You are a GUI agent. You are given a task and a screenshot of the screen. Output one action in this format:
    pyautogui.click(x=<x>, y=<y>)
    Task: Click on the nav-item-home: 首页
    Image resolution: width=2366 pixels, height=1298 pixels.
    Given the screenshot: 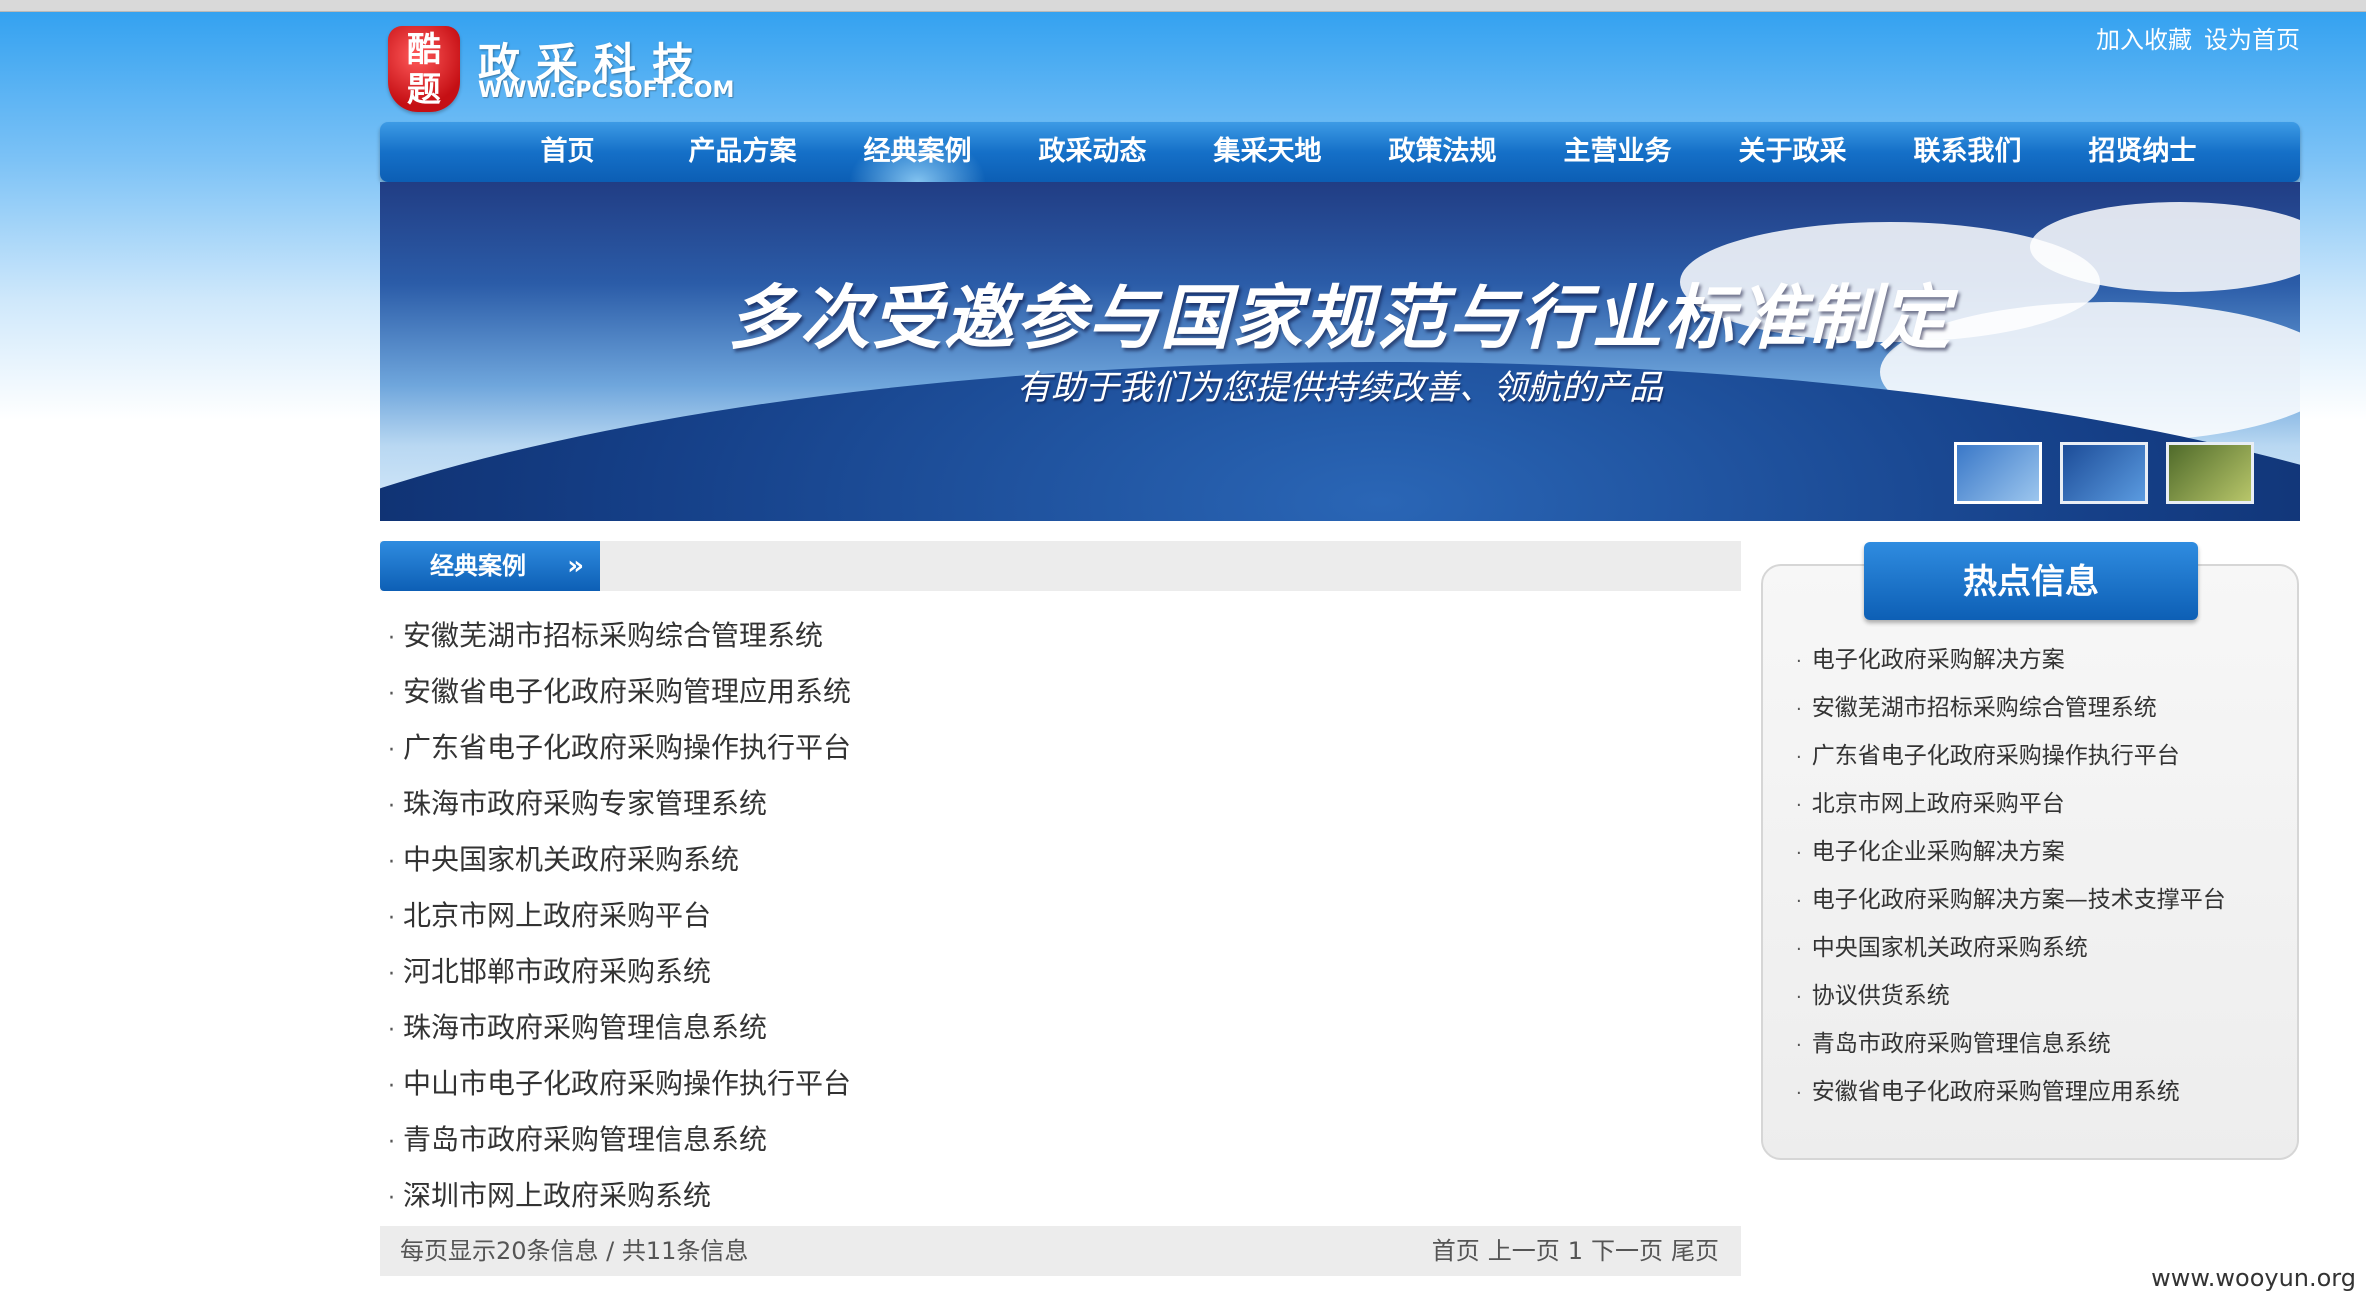 What is the action you would take?
    pyautogui.click(x=567, y=152)
    